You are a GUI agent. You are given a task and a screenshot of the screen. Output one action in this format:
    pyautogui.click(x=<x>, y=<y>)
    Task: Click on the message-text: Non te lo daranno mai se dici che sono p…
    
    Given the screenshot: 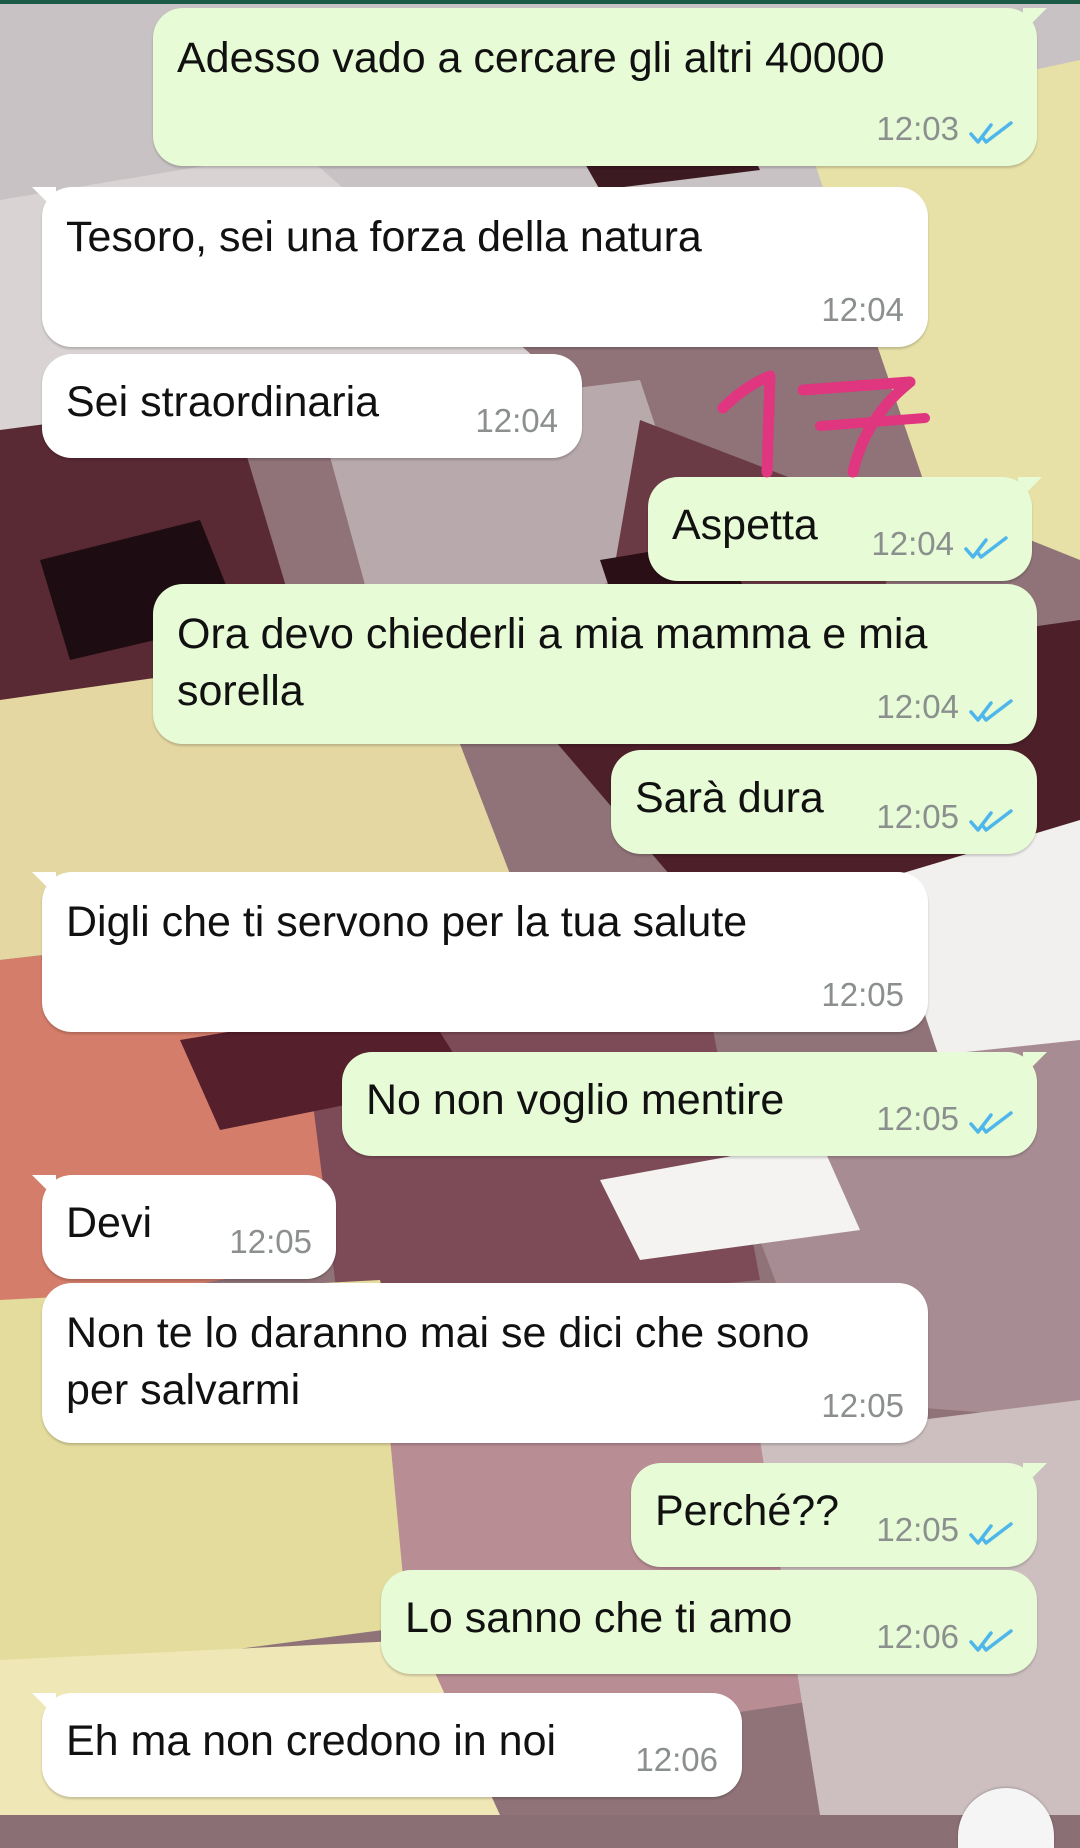 What is the action you would take?
    pyautogui.click(x=438, y=1361)
    